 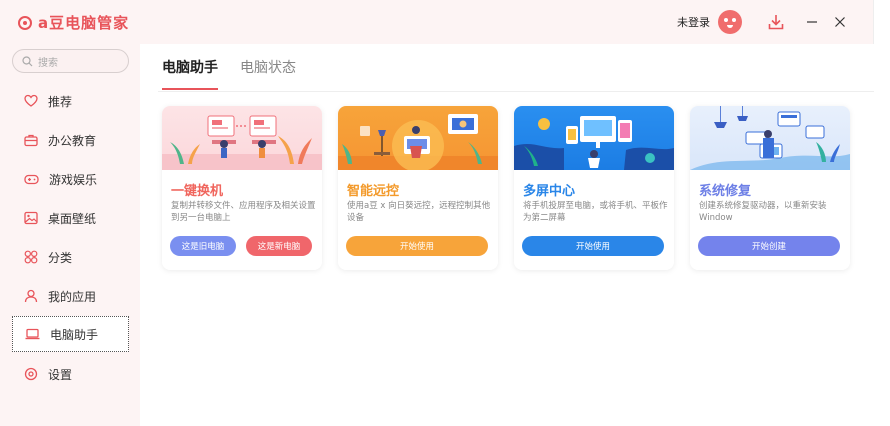 I want to click on minimize-icon, so click(x=812, y=22).